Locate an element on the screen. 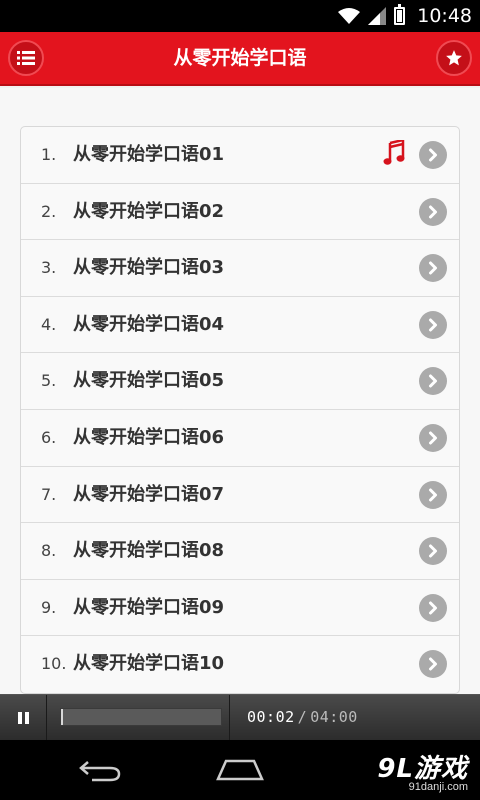  list-menu-icon is located at coordinates (26, 58).